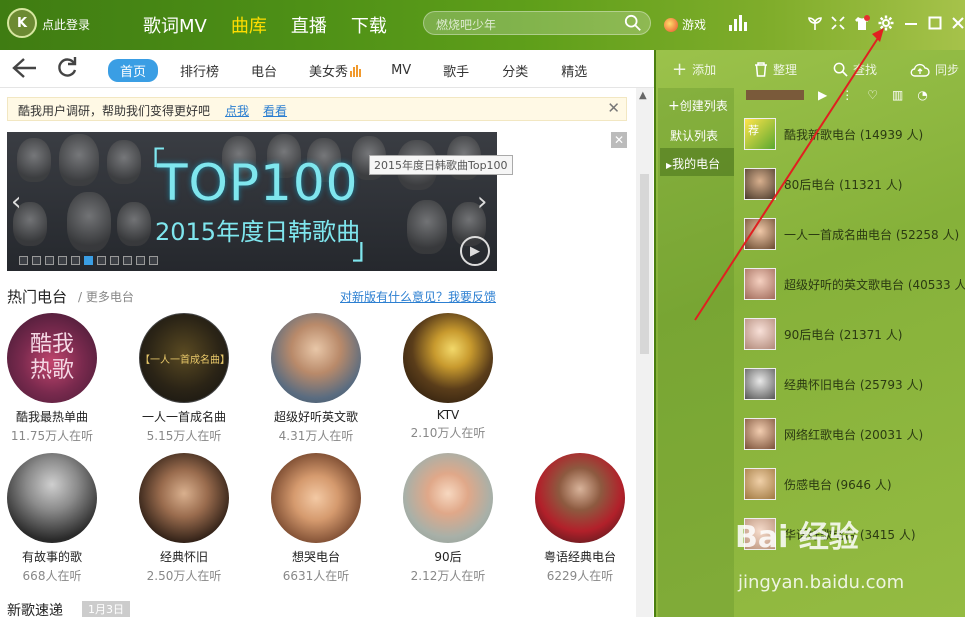 This screenshot has width=965, height=617. What do you see at coordinates (66, 24) in the screenshot?
I see `login-link: 点此登录` at bounding box center [66, 24].